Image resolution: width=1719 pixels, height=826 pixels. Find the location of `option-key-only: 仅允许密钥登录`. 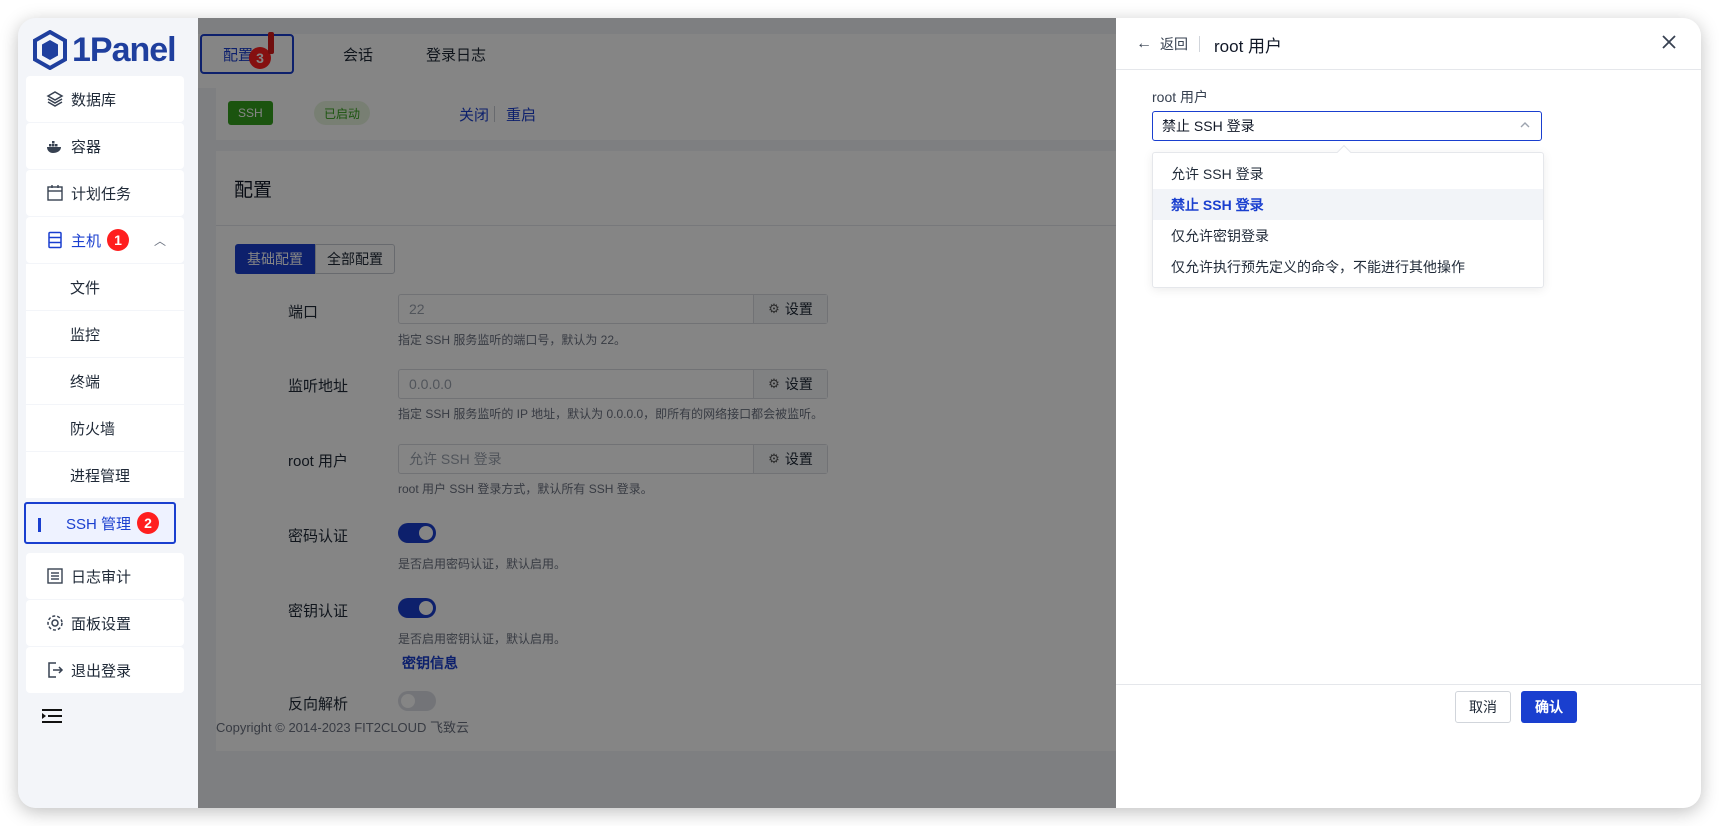

option-key-only: 仅允许密钥登录 is located at coordinates (1348, 235).